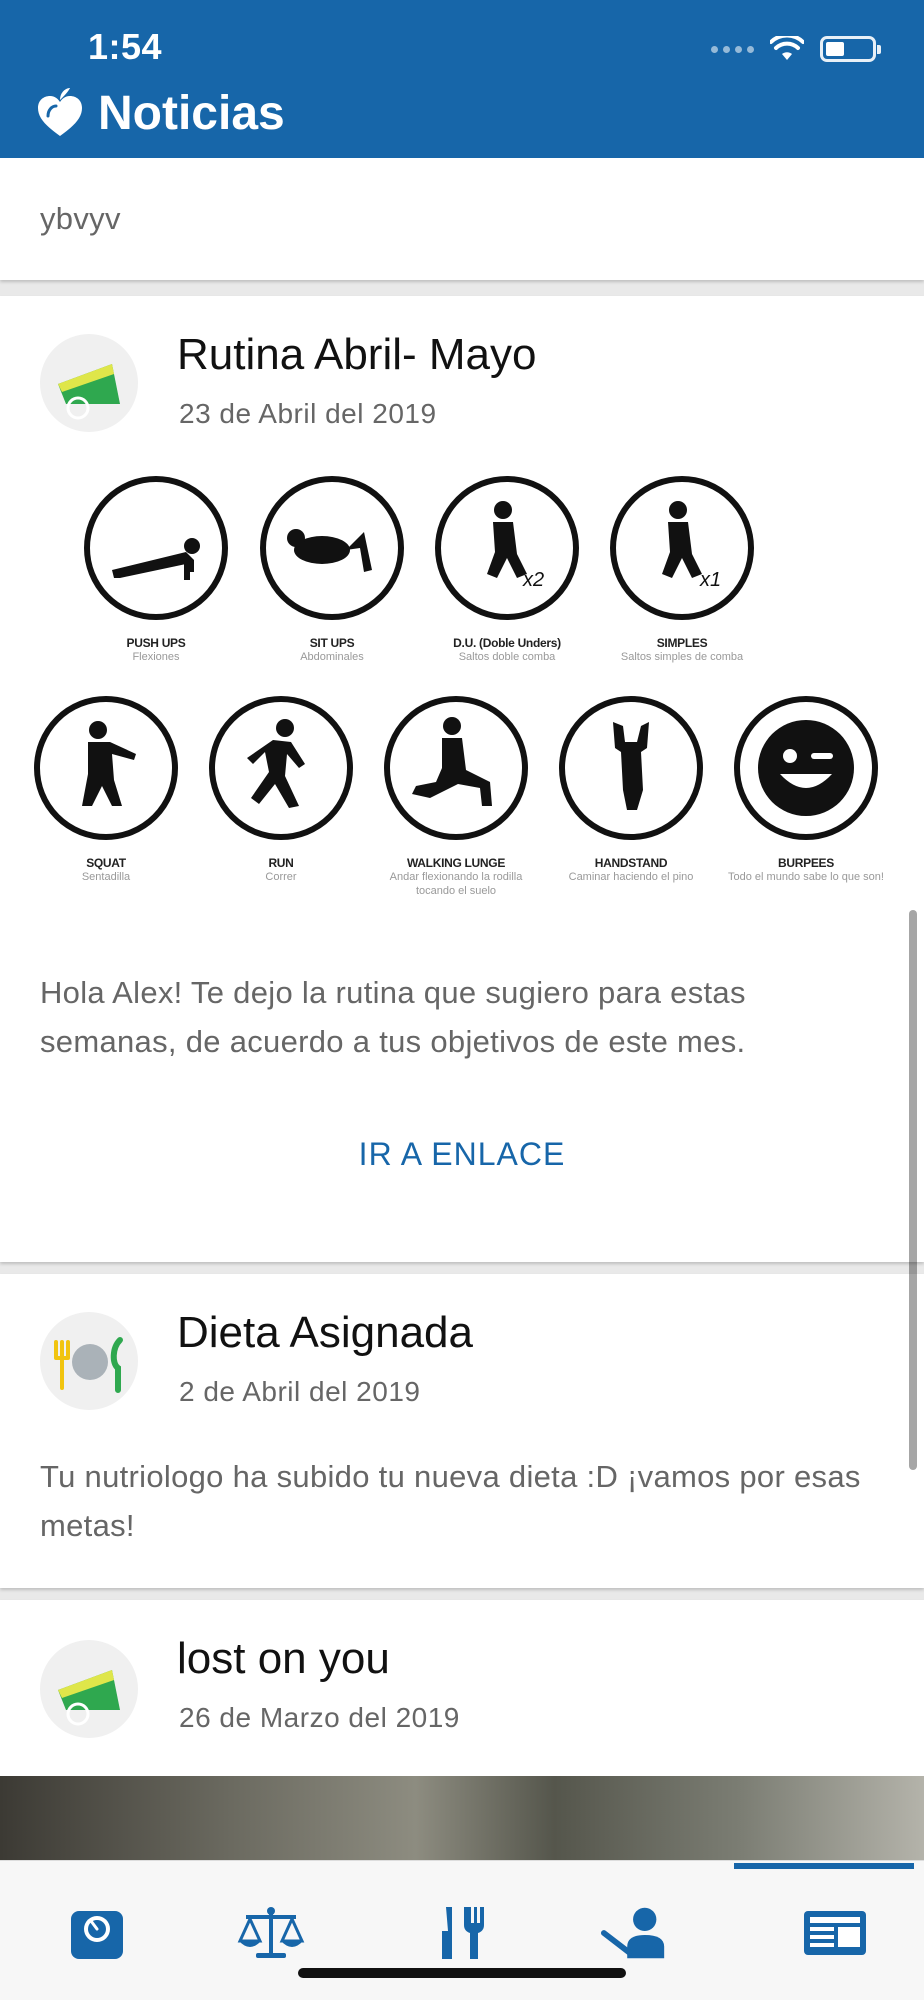 The width and height of the screenshot is (924, 2000). Describe the element at coordinates (462, 1818) in the screenshot. I see `news-card-photo` at that location.